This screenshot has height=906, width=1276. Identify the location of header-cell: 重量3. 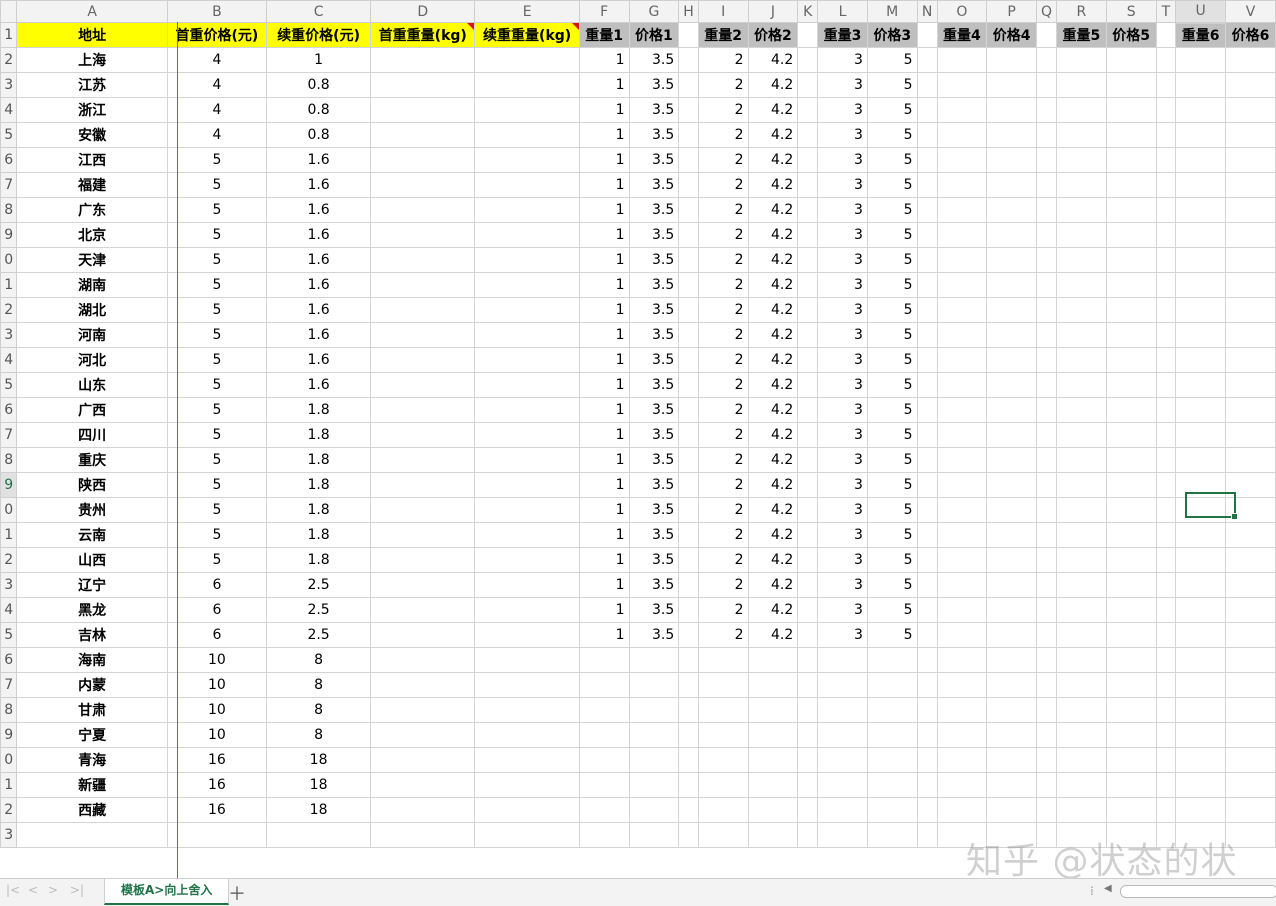
(842, 35).